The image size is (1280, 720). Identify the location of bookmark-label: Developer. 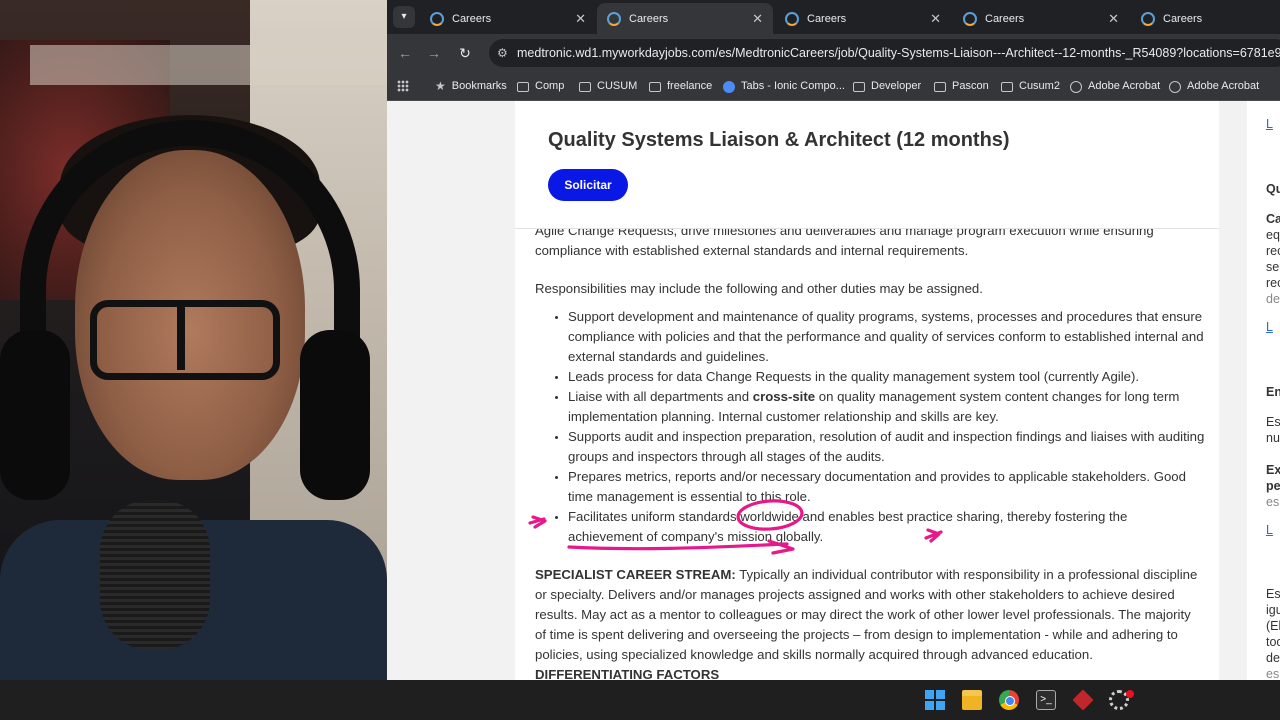
(896, 86).